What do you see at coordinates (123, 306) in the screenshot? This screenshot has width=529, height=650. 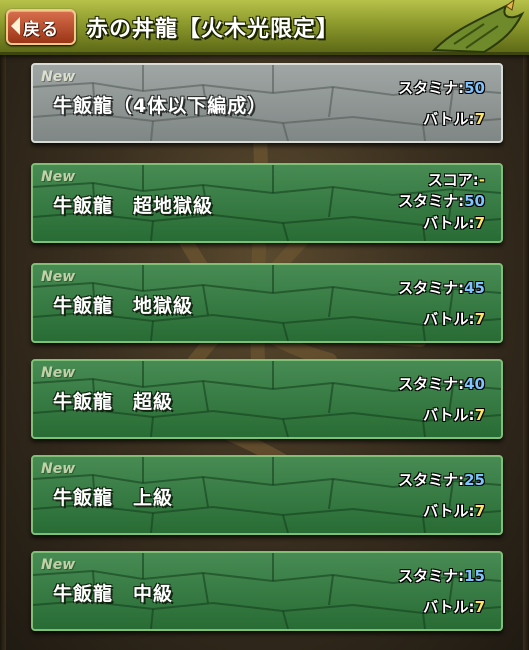 I see `dungeon-name: 牛飯龍 地獄級` at bounding box center [123, 306].